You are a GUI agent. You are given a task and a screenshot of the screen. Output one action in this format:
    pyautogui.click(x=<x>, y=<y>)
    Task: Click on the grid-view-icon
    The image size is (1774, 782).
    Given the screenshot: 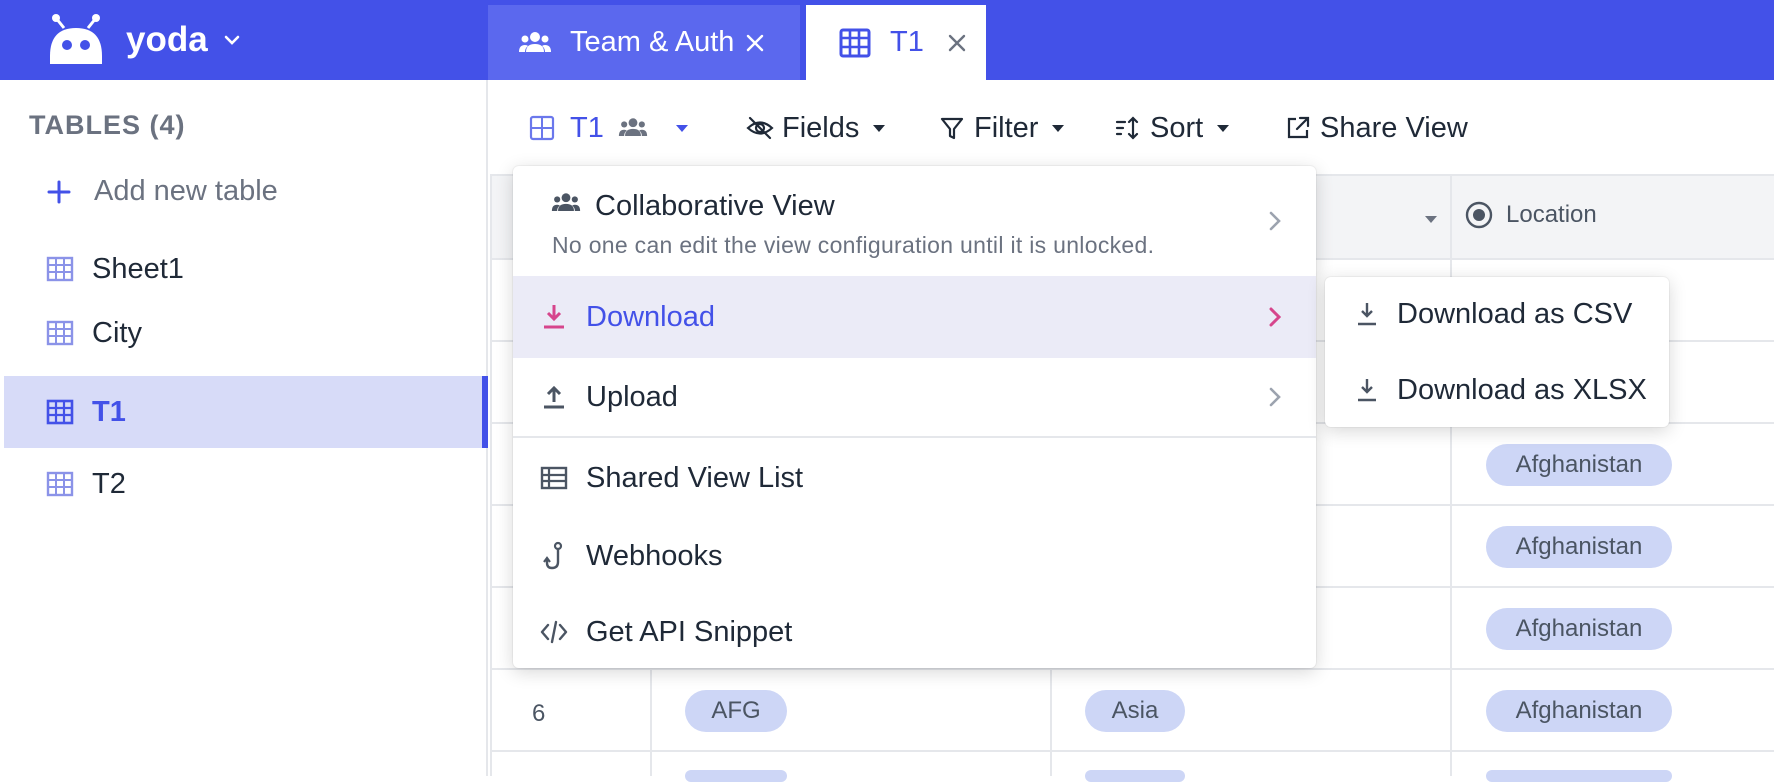 What is the action you would take?
    pyautogui.click(x=542, y=128)
    